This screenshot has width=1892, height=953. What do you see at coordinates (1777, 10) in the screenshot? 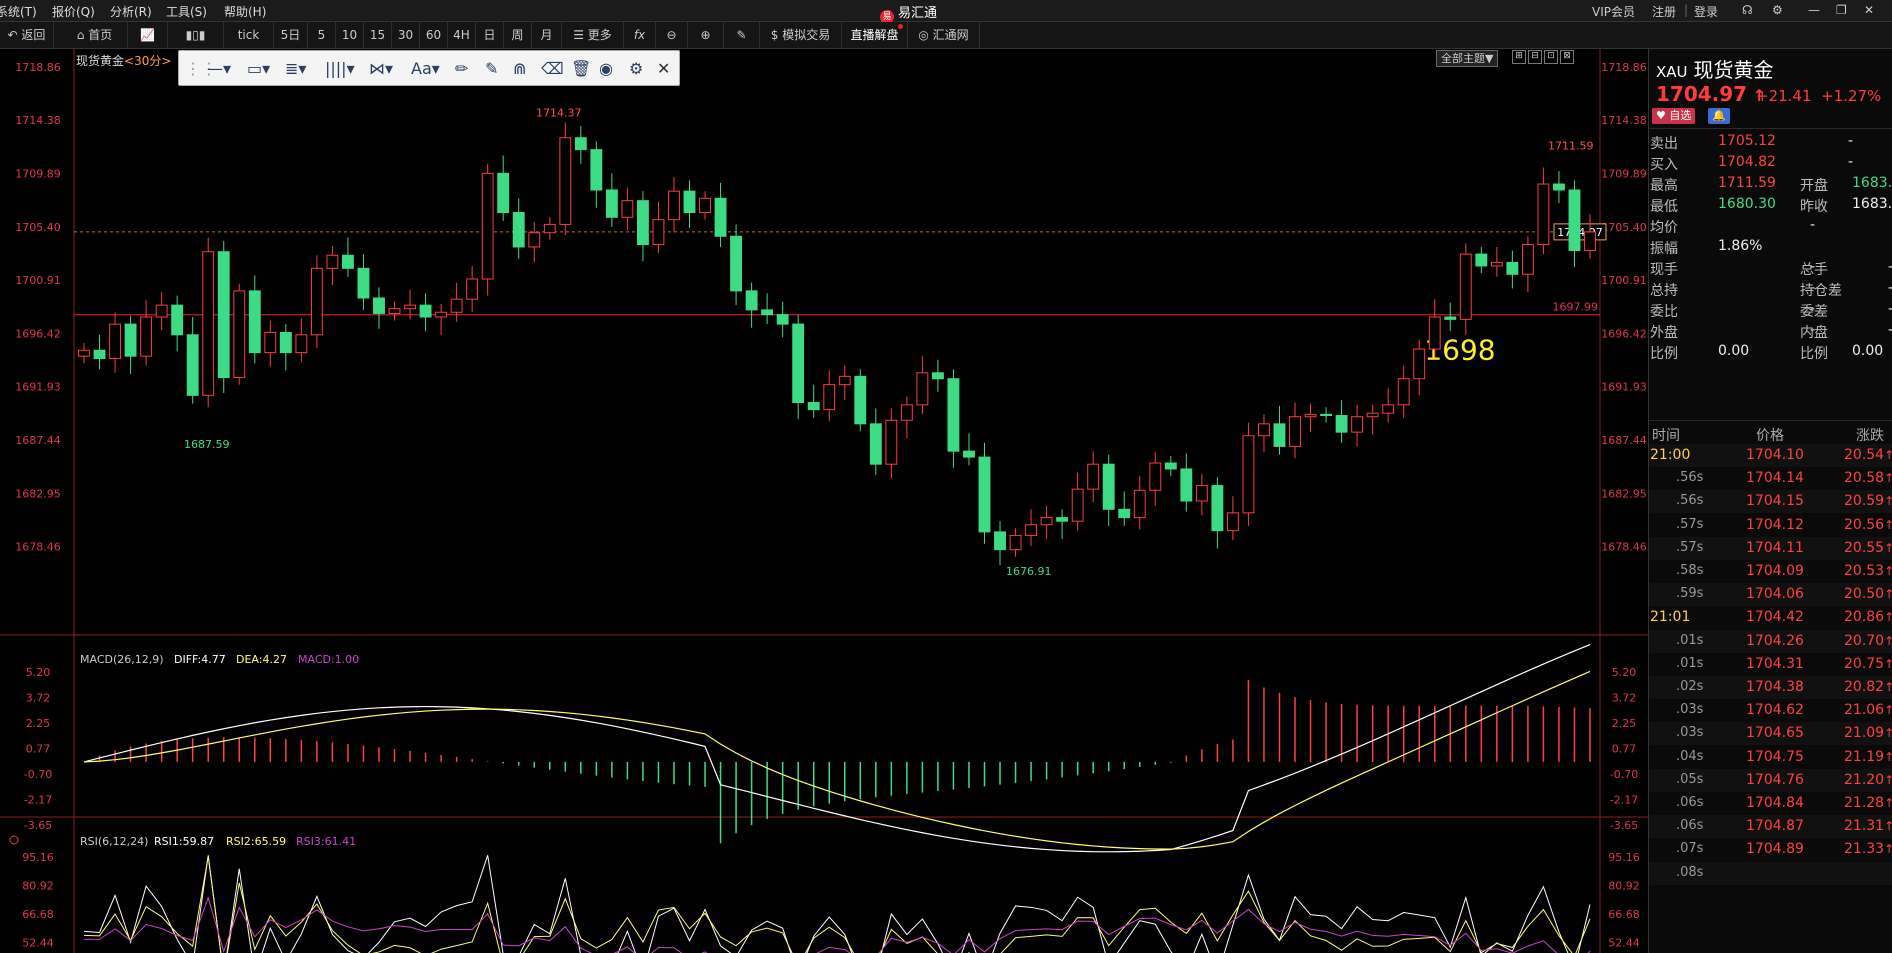
I see `settings-gear-icon: ⚙` at bounding box center [1777, 10].